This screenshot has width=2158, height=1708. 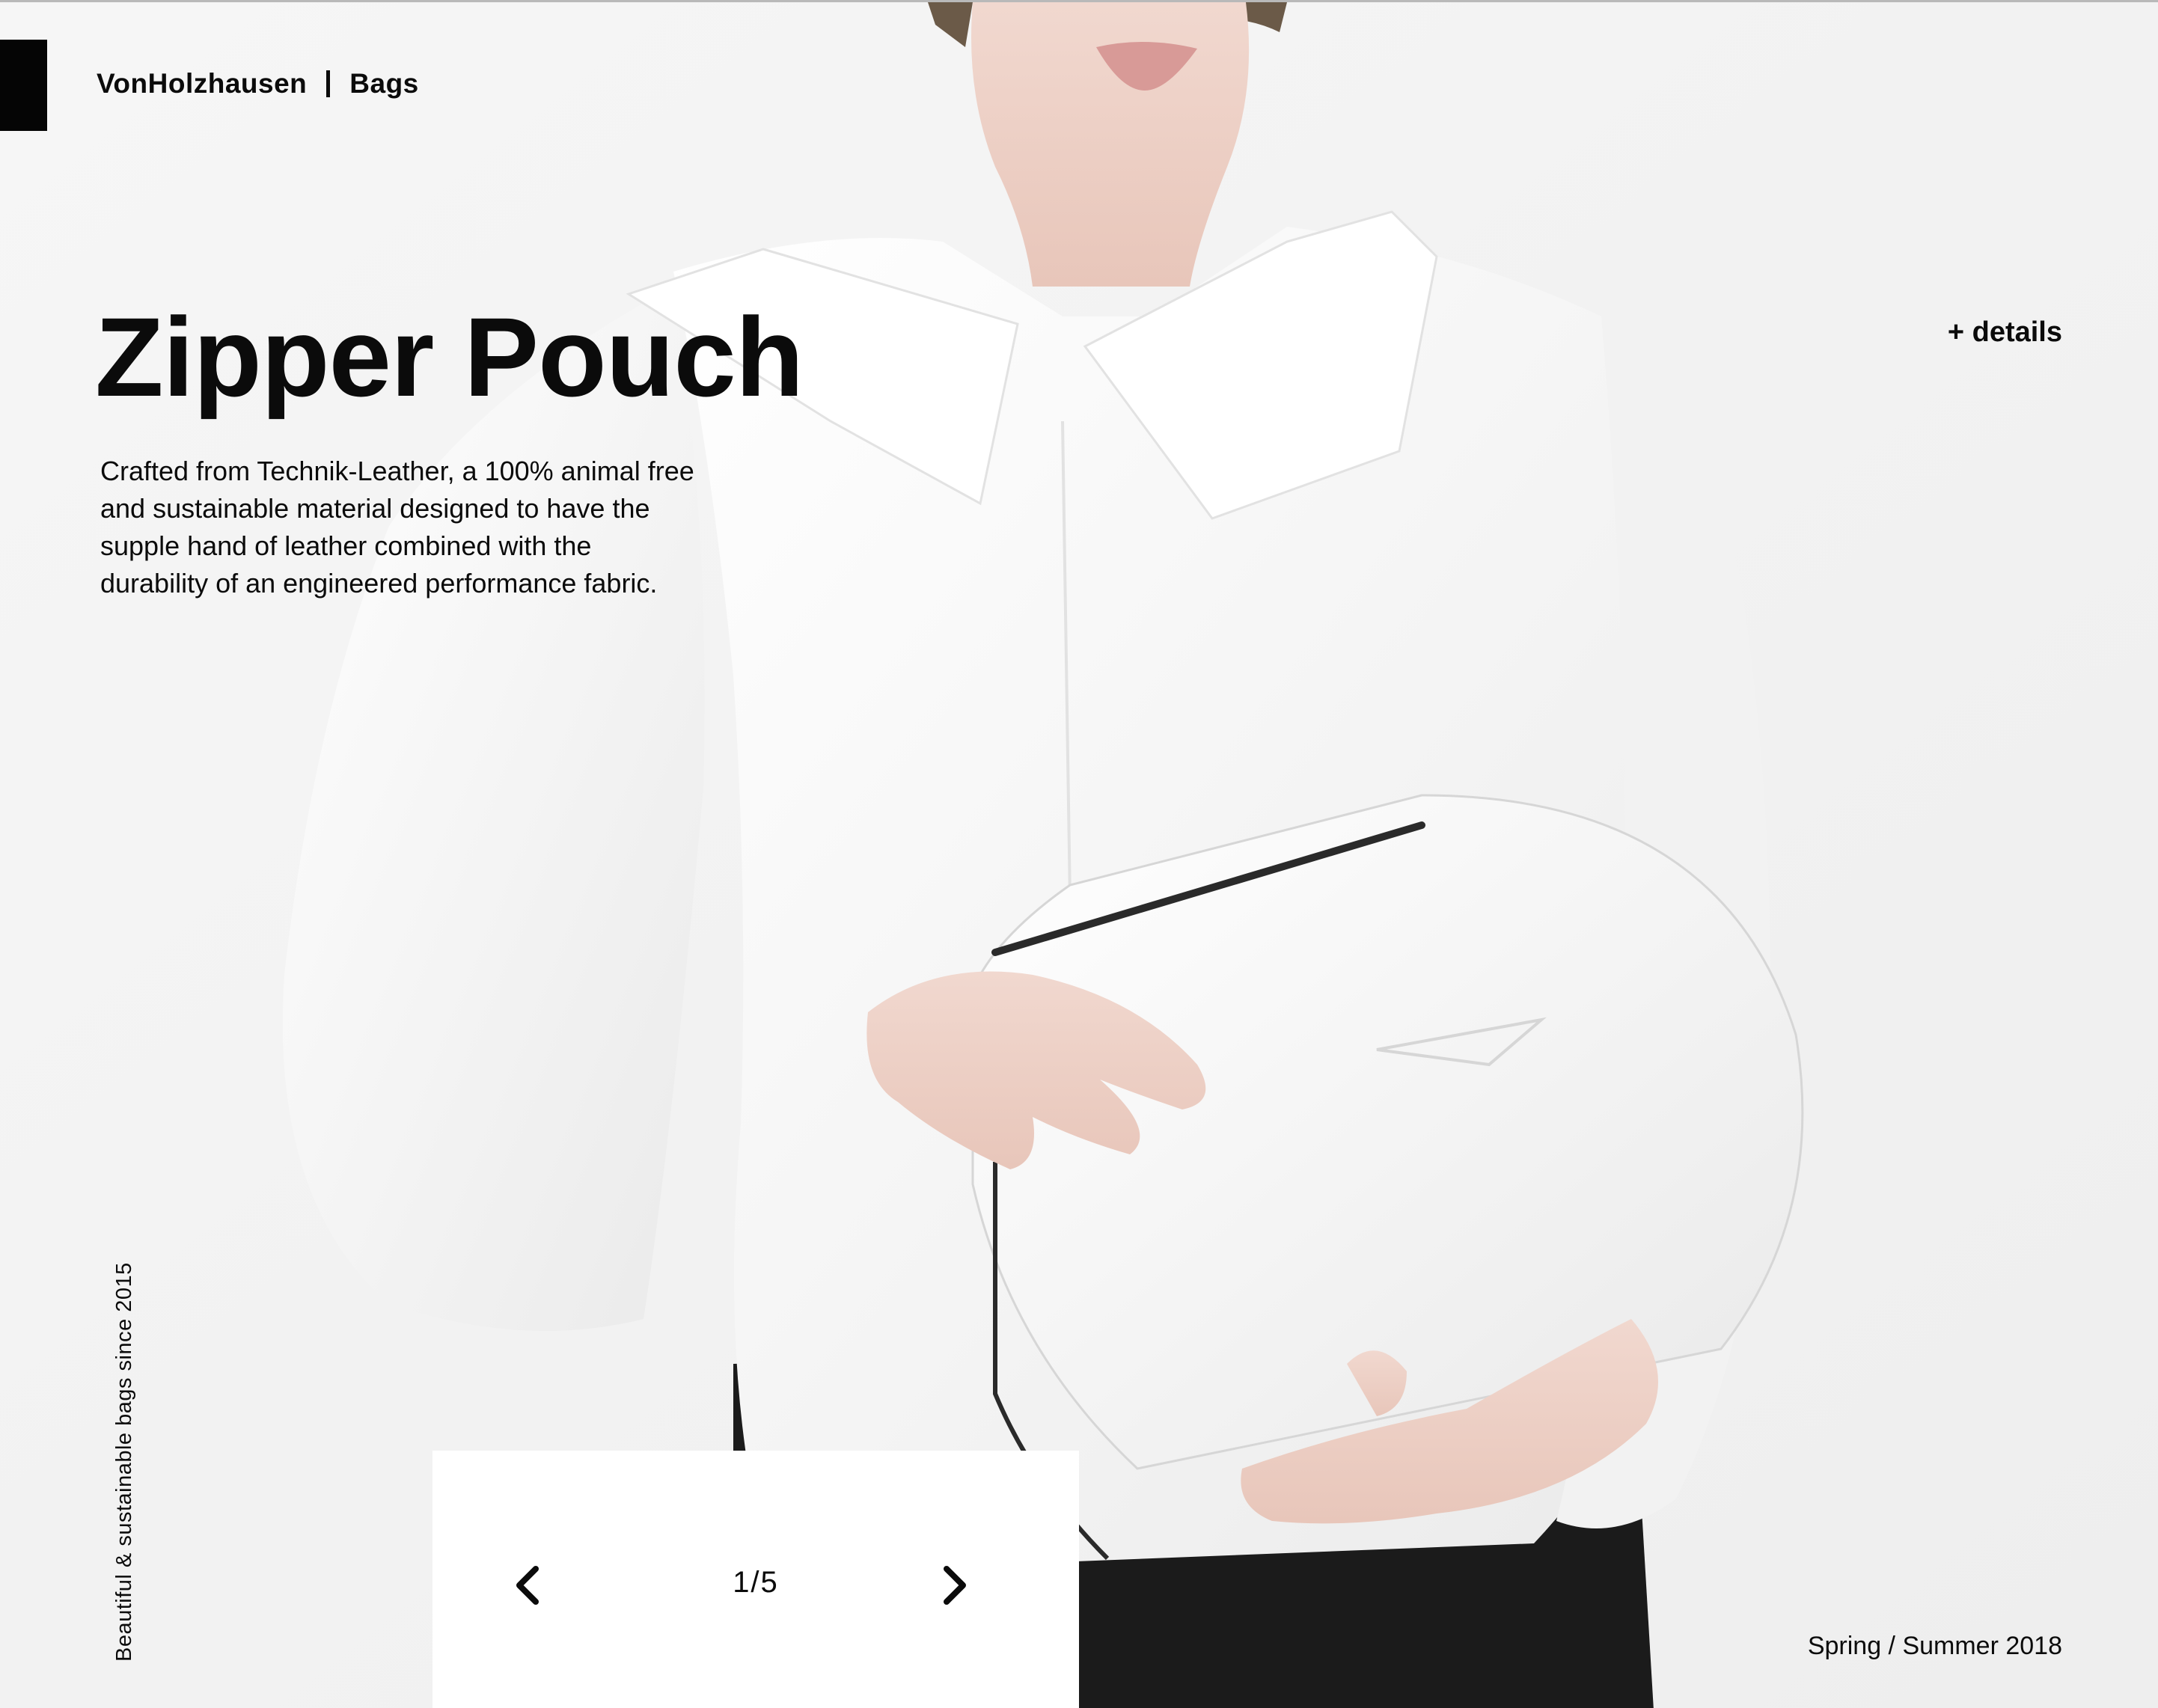 What do you see at coordinates (328, 83) in the screenshot?
I see `header-divider` at bounding box center [328, 83].